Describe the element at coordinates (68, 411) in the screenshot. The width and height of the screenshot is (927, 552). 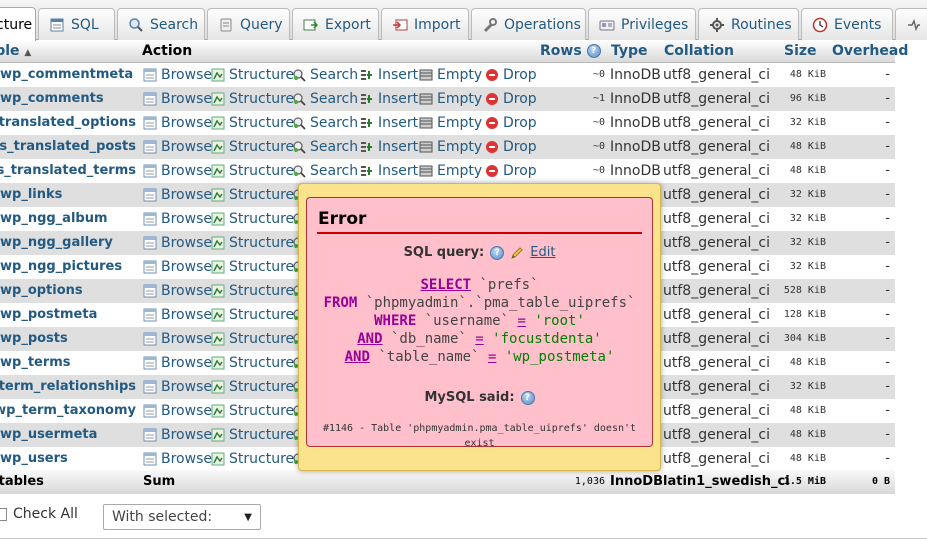
I see `table-name-link: wp_term_taxonomy` at that location.